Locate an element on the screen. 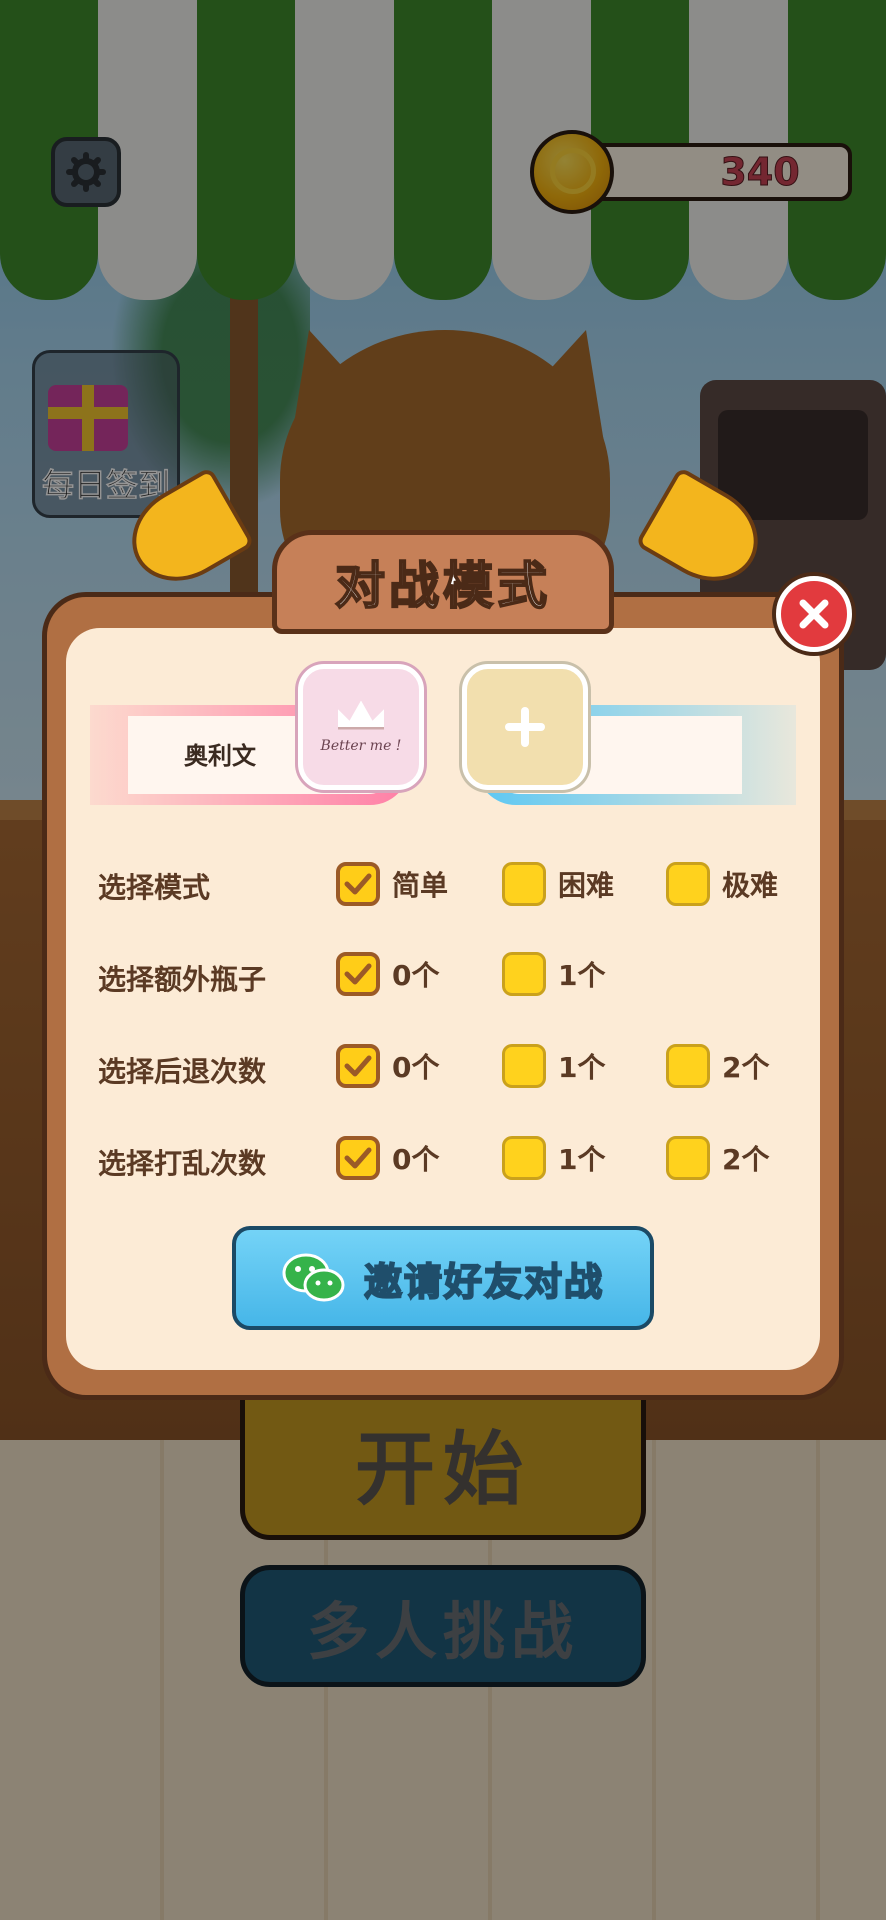 The image size is (886, 1920). shuffle-option-1: 1个 is located at coordinates (553, 1158).